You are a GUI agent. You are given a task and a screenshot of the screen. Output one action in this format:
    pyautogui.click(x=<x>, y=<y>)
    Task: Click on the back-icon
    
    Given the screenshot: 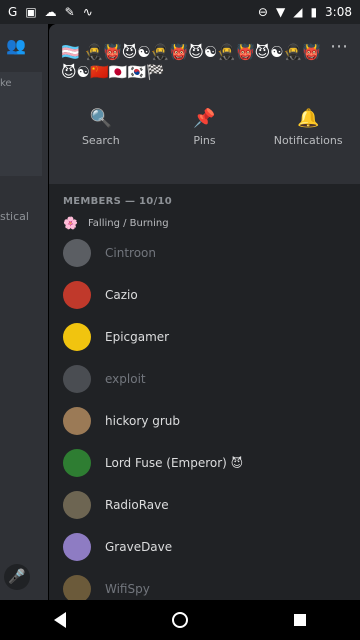 What is the action you would take?
    pyautogui.click(x=60, y=620)
    